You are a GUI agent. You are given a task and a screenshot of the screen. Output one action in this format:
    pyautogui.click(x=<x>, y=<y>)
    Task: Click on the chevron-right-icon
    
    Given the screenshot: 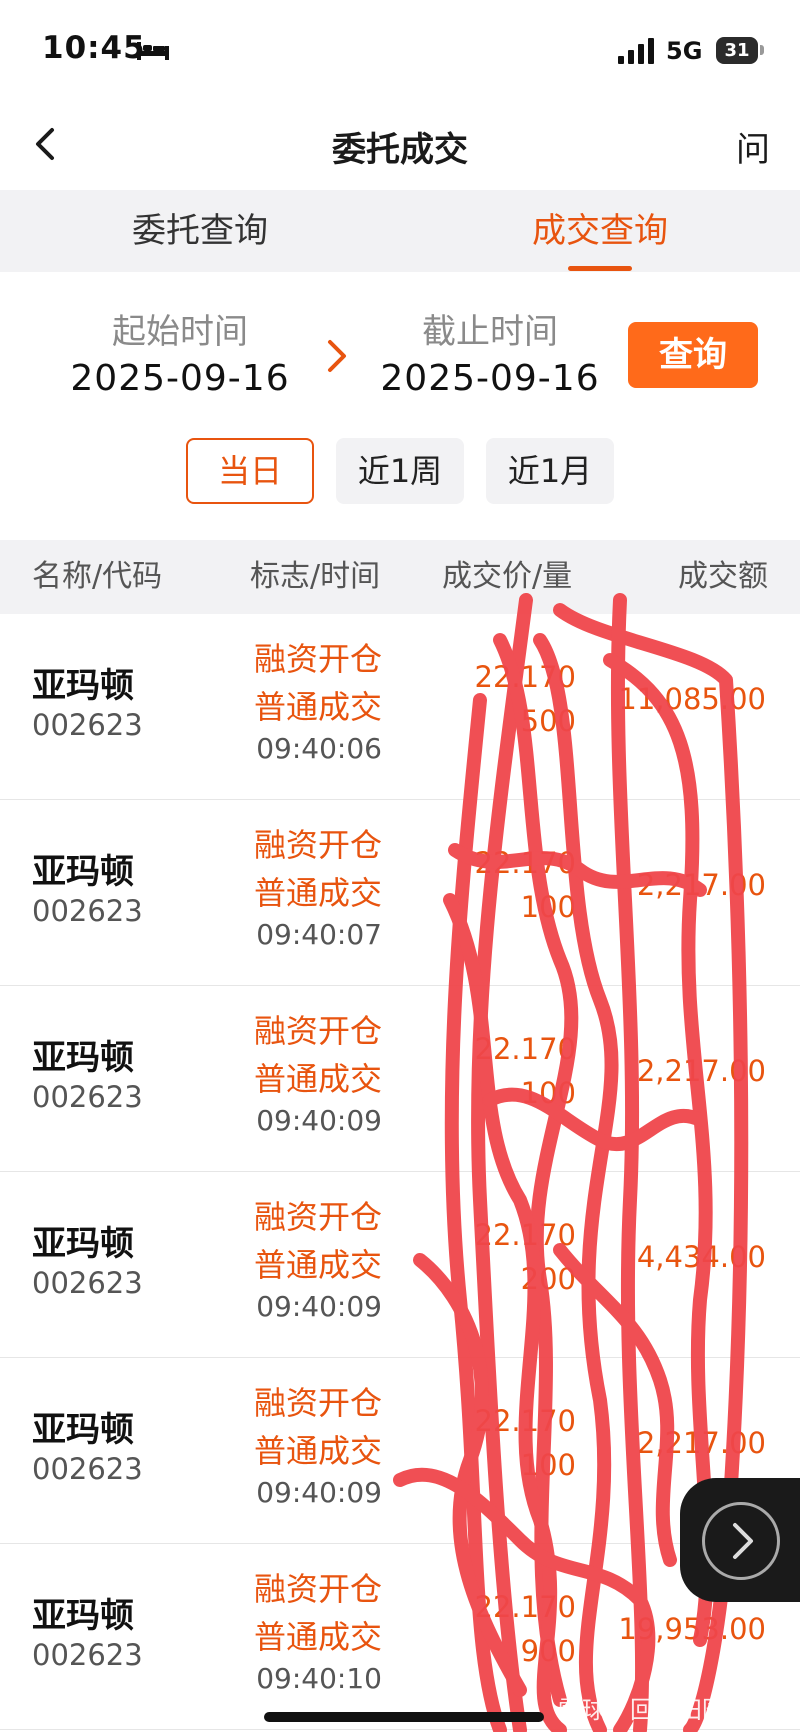 What is the action you would take?
    pyautogui.click(x=337, y=356)
    